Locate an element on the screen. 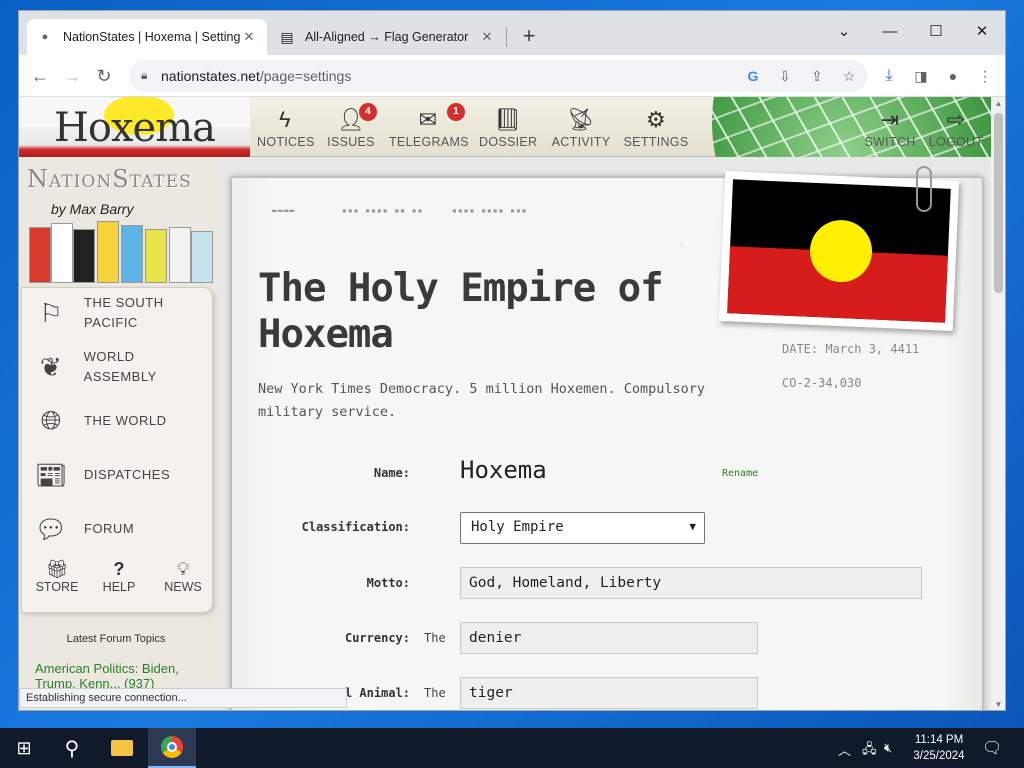  chrome-icon is located at coordinates (172, 747).